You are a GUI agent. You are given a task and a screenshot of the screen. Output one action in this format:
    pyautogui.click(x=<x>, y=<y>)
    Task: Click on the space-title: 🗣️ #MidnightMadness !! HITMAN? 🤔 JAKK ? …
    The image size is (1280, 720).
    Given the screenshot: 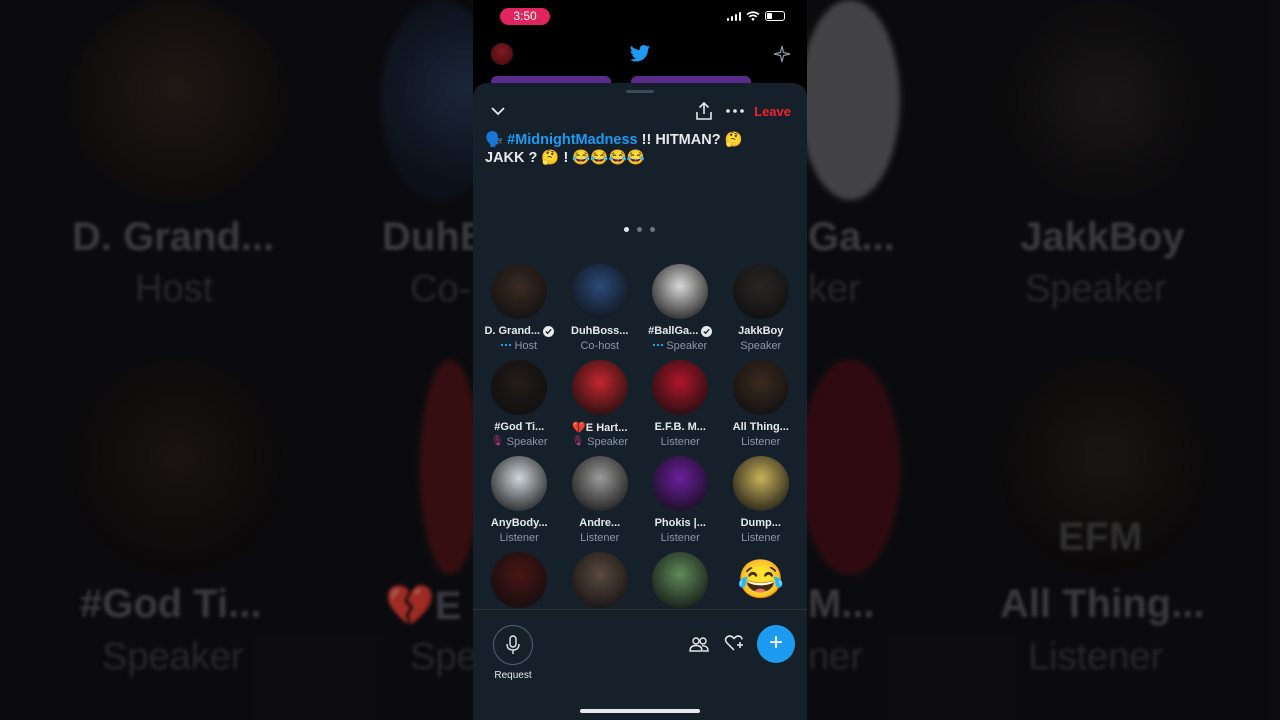 What is the action you would take?
    pyautogui.click(x=635, y=149)
    